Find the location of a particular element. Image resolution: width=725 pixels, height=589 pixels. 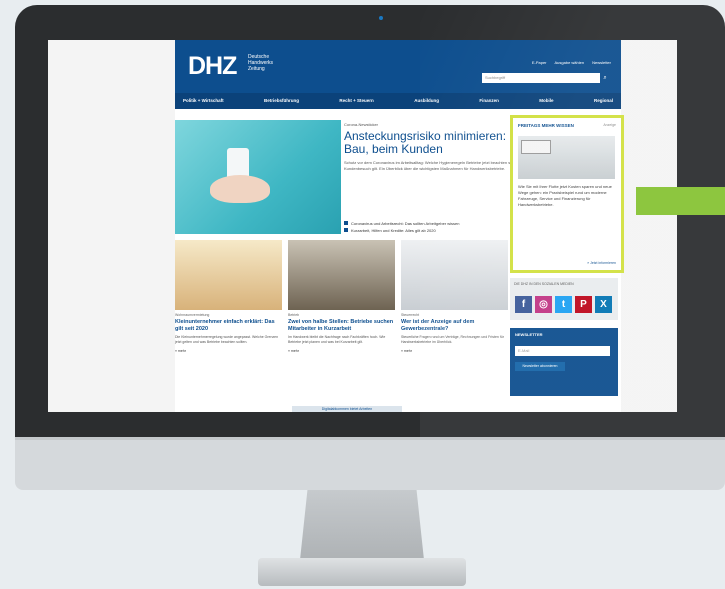

green-arrow-shape is located at coordinates (680, 201).